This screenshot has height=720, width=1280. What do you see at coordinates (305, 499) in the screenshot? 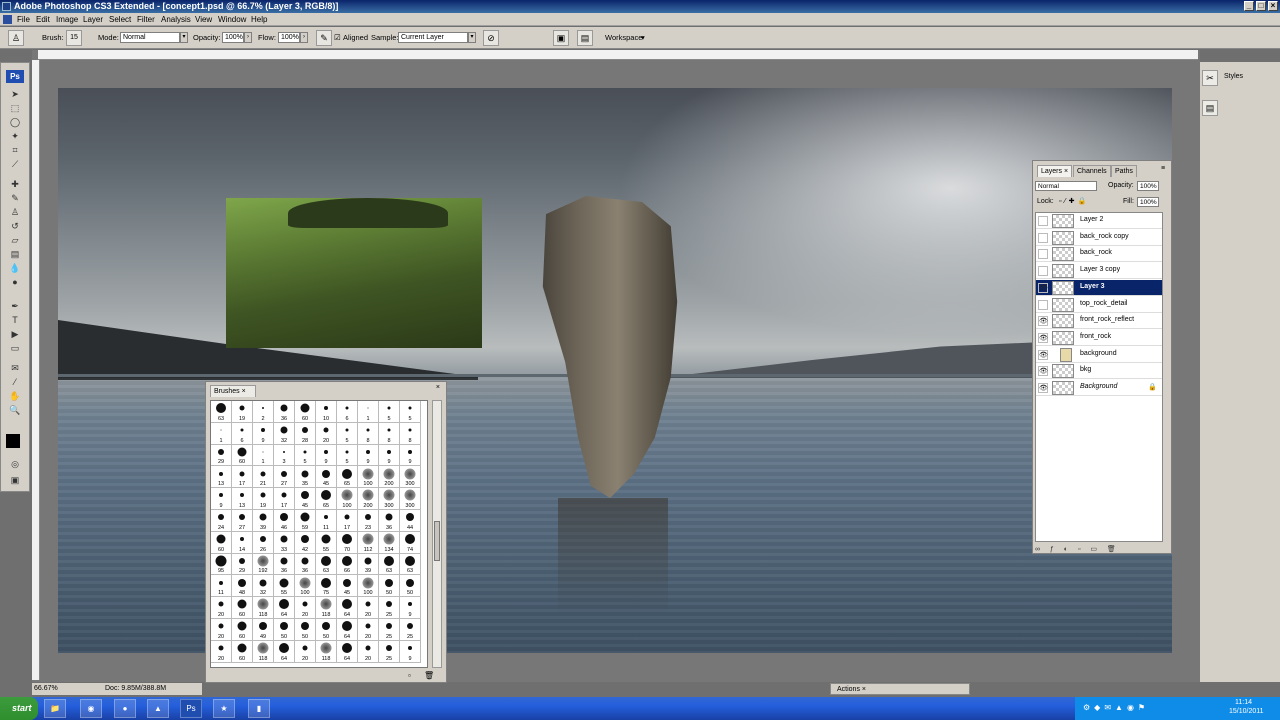
I see `brush-preset: 45` at bounding box center [305, 499].